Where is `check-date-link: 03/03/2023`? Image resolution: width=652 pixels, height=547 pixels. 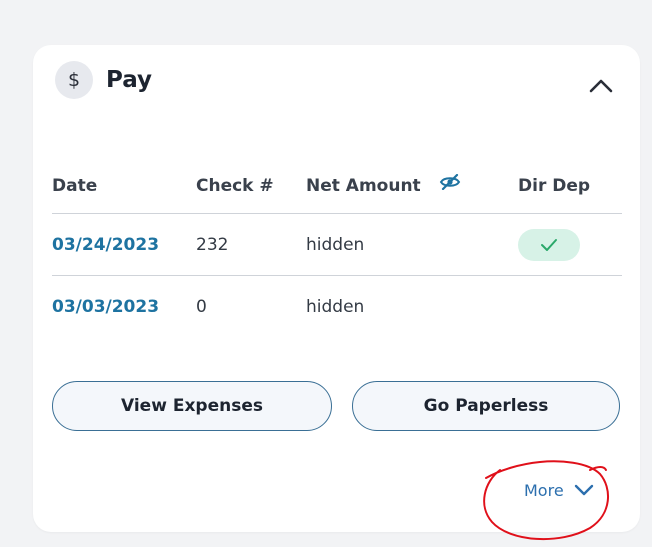
check-date-link: 03/03/2023 is located at coordinates (105, 307).